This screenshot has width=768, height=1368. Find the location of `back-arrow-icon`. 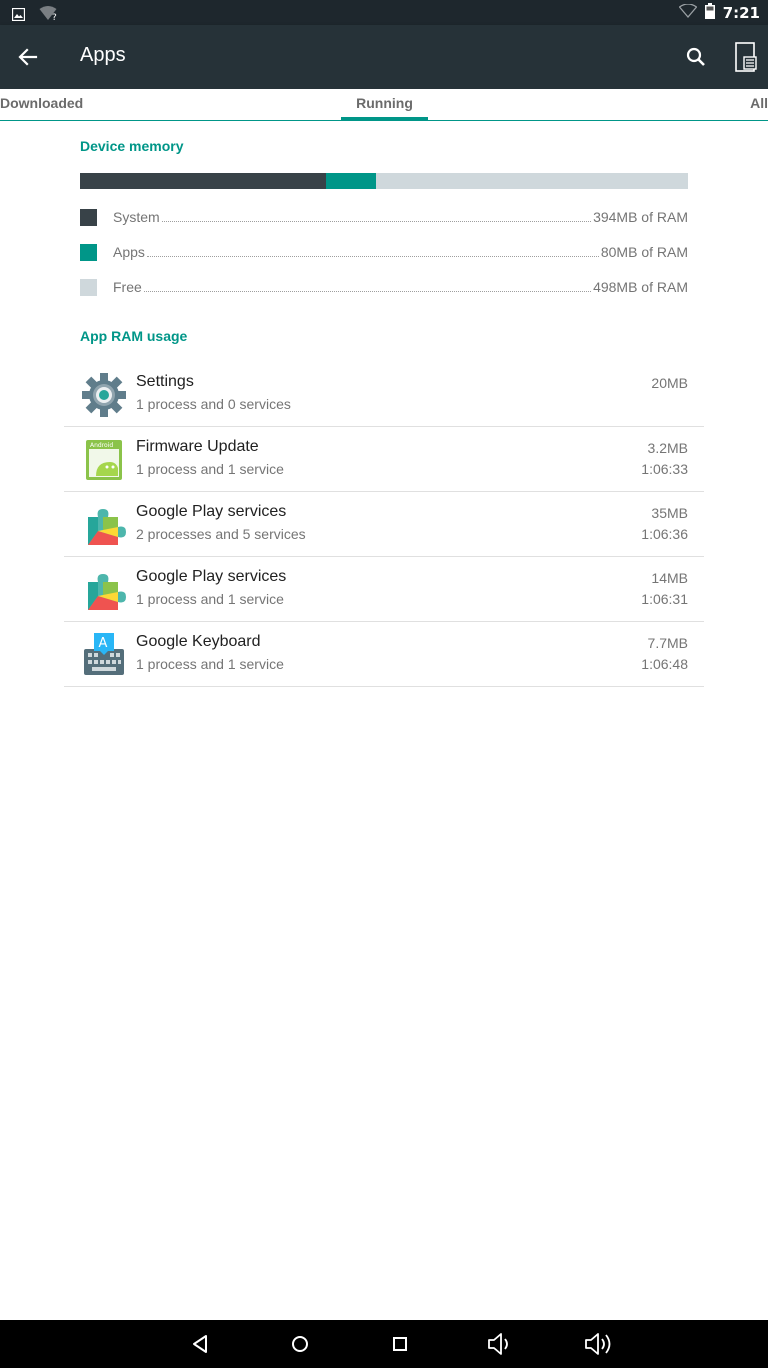

back-arrow-icon is located at coordinates (28, 57).